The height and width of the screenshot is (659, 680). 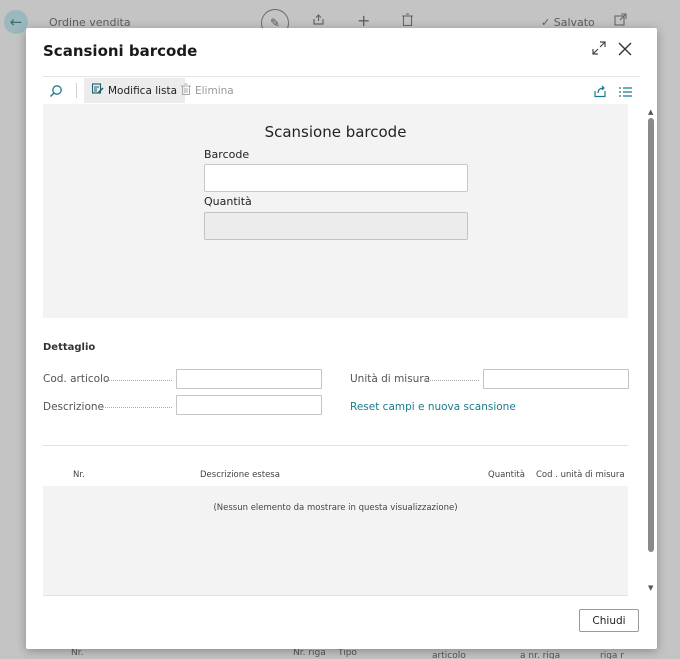 I want to click on scroll-up-arrow-icon: ▲, so click(x=650, y=112).